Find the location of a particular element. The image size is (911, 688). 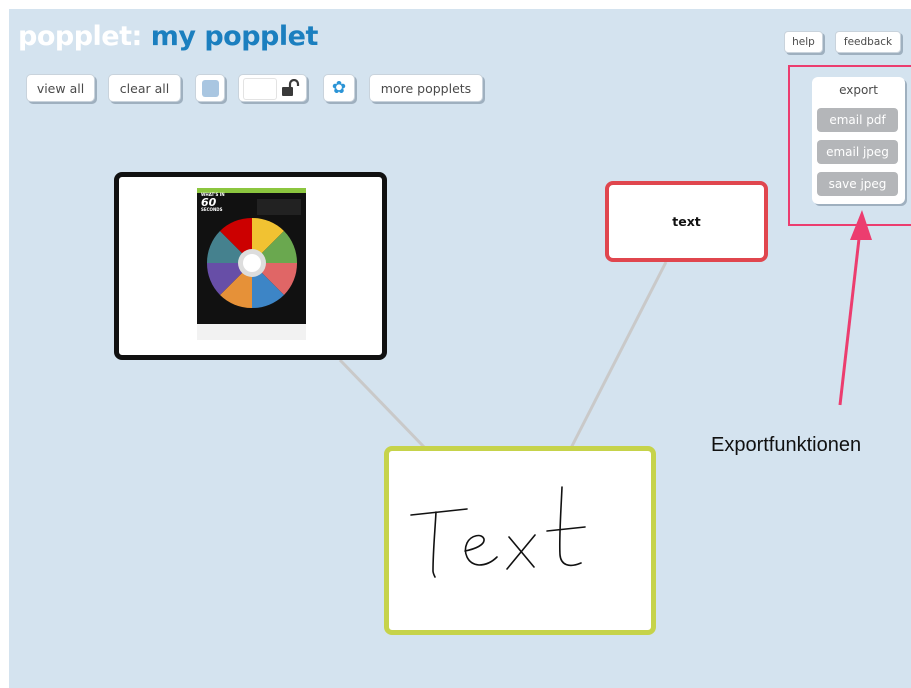

help-button: help is located at coordinates (803, 42).